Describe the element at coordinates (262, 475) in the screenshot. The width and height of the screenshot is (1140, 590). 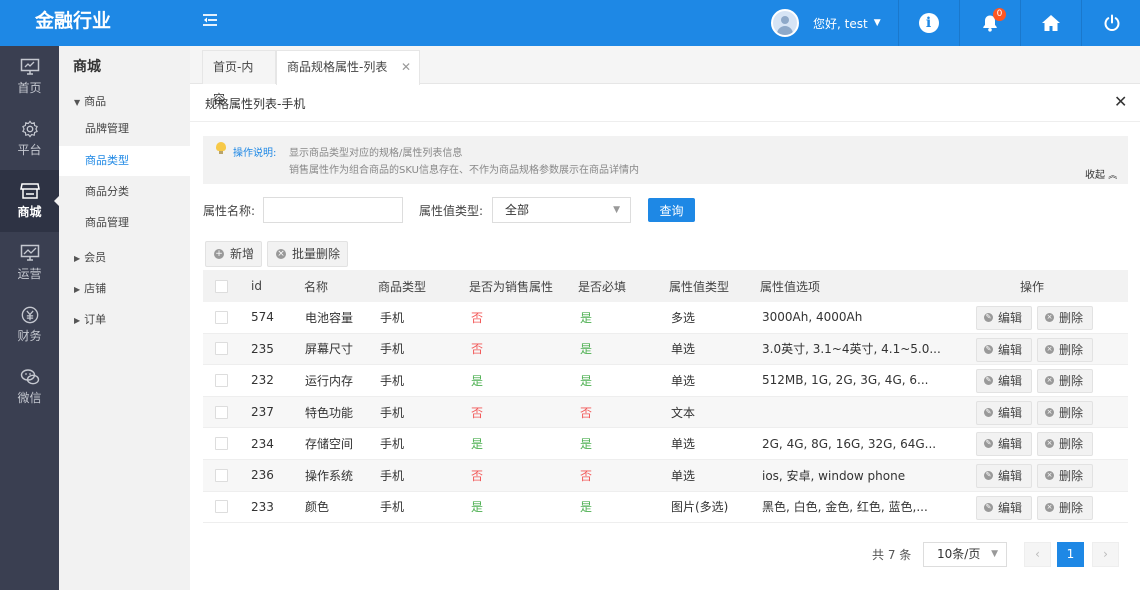
I see `cell-id: 236` at that location.